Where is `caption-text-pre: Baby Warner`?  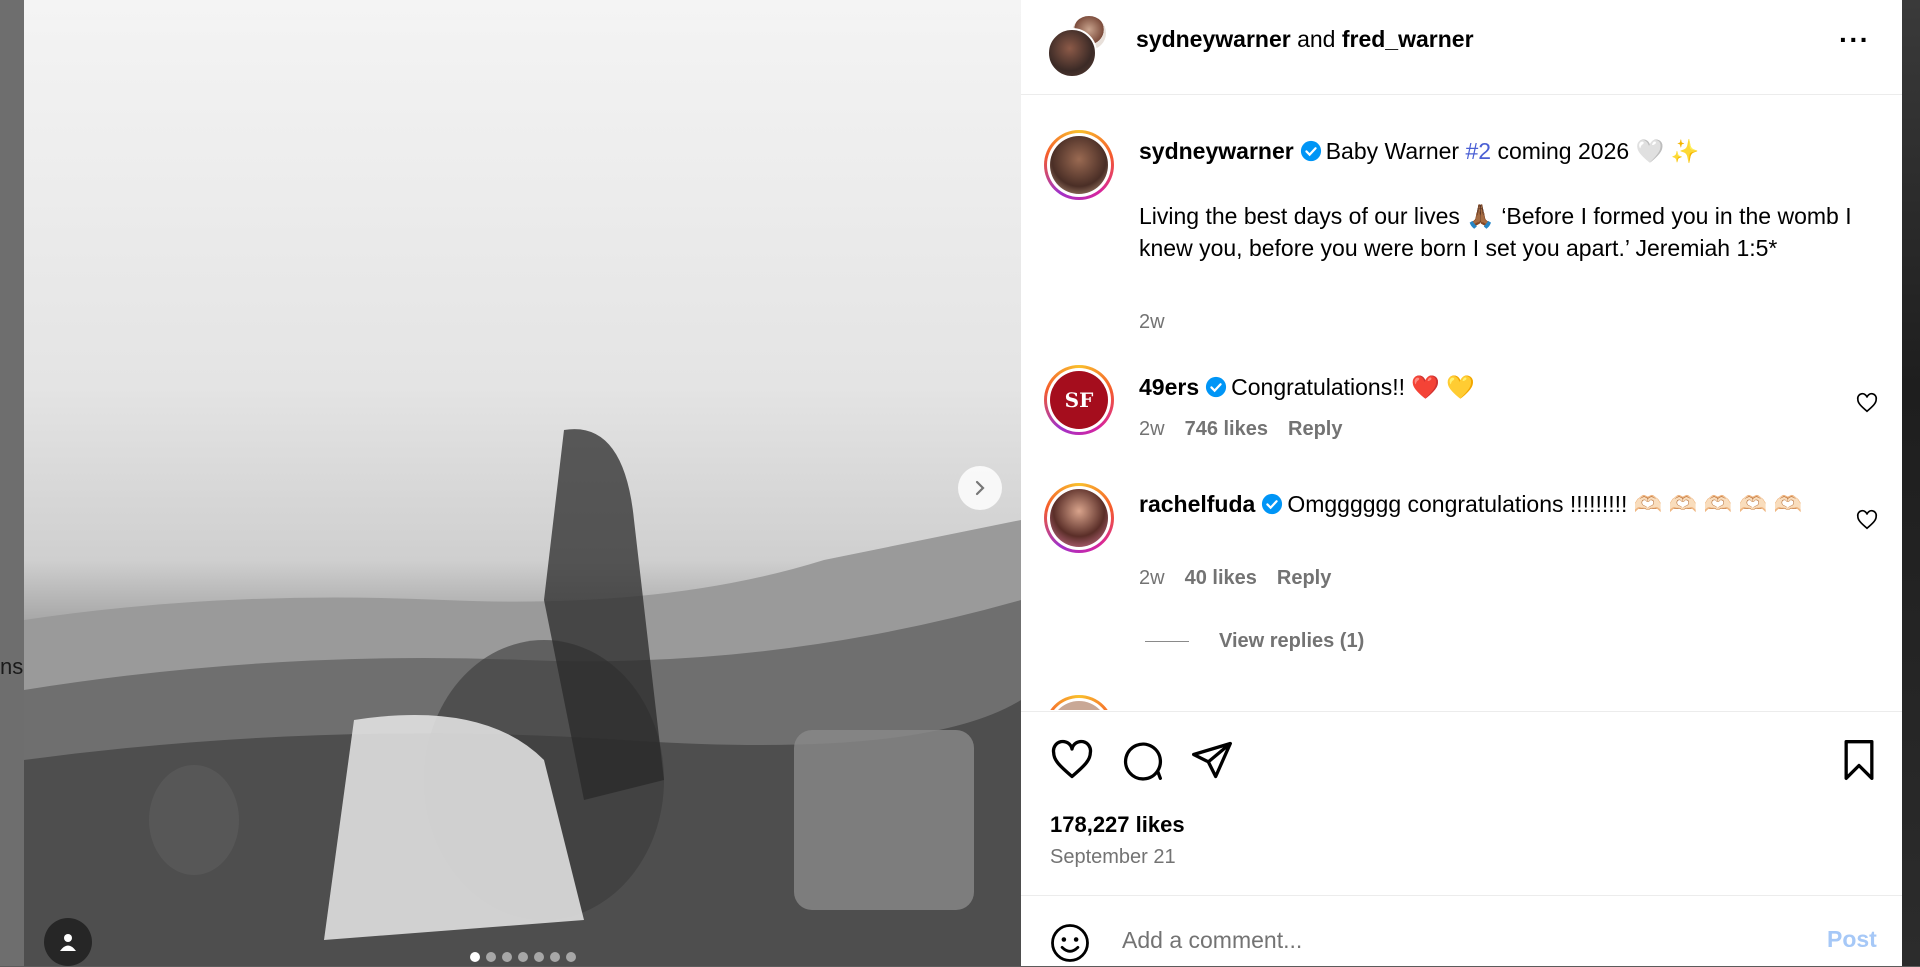
caption-text-pre: Baby Warner is located at coordinates (1395, 151).